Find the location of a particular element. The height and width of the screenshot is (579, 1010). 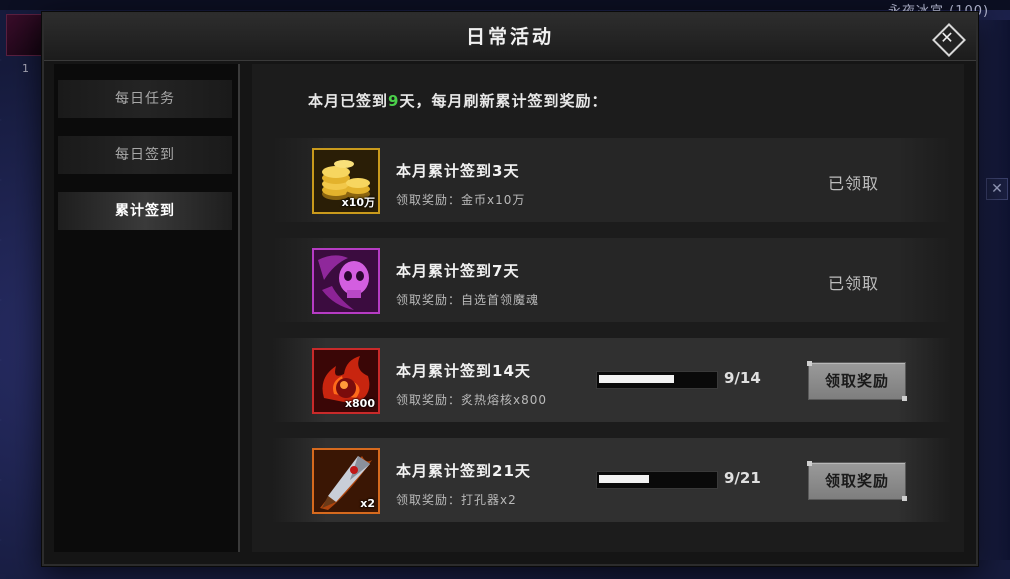

reward-description: 领取奖励：炙热熔核x800 is located at coordinates (472, 400).